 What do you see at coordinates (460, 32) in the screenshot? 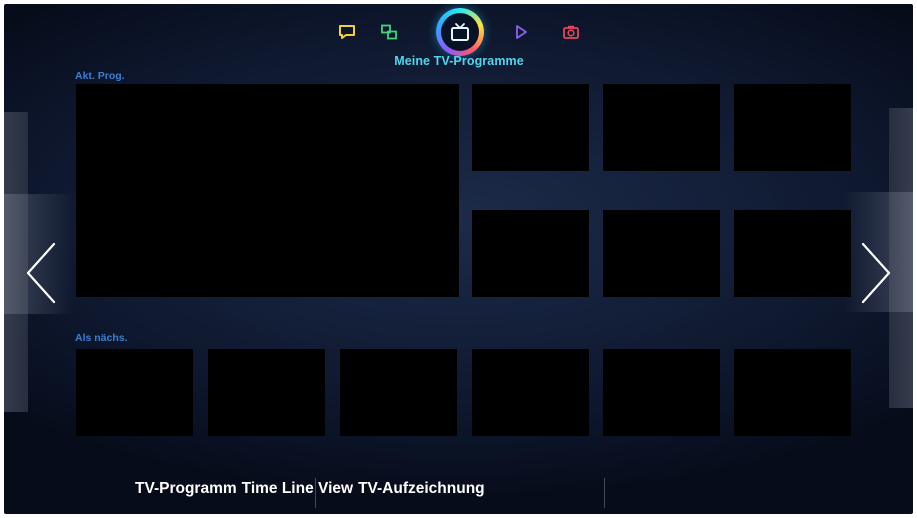
I see `tv-icon` at bounding box center [460, 32].